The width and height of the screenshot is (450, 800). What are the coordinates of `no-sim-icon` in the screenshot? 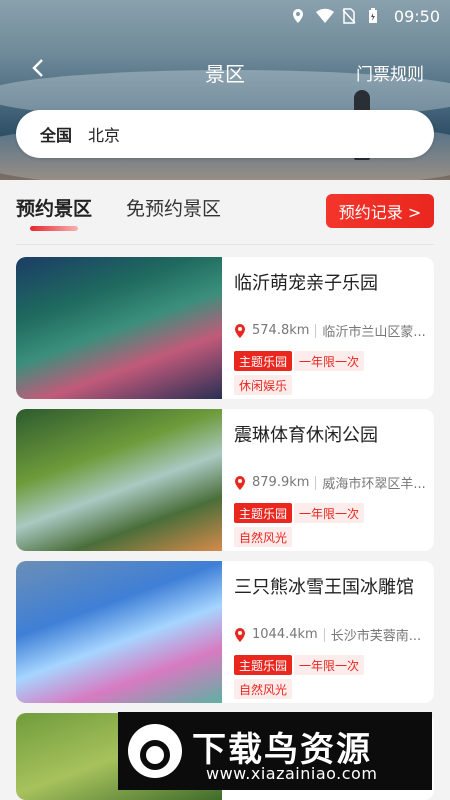 It's located at (350, 16).